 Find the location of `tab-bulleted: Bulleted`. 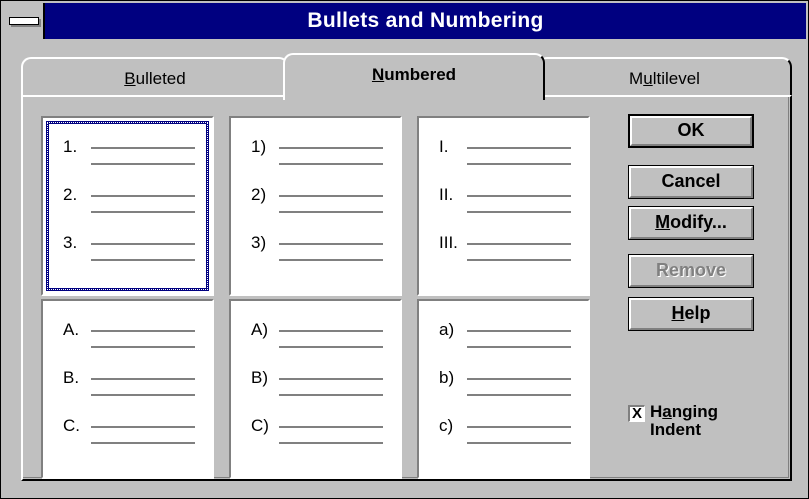

tab-bulleted: Bulleted is located at coordinates (155, 77).